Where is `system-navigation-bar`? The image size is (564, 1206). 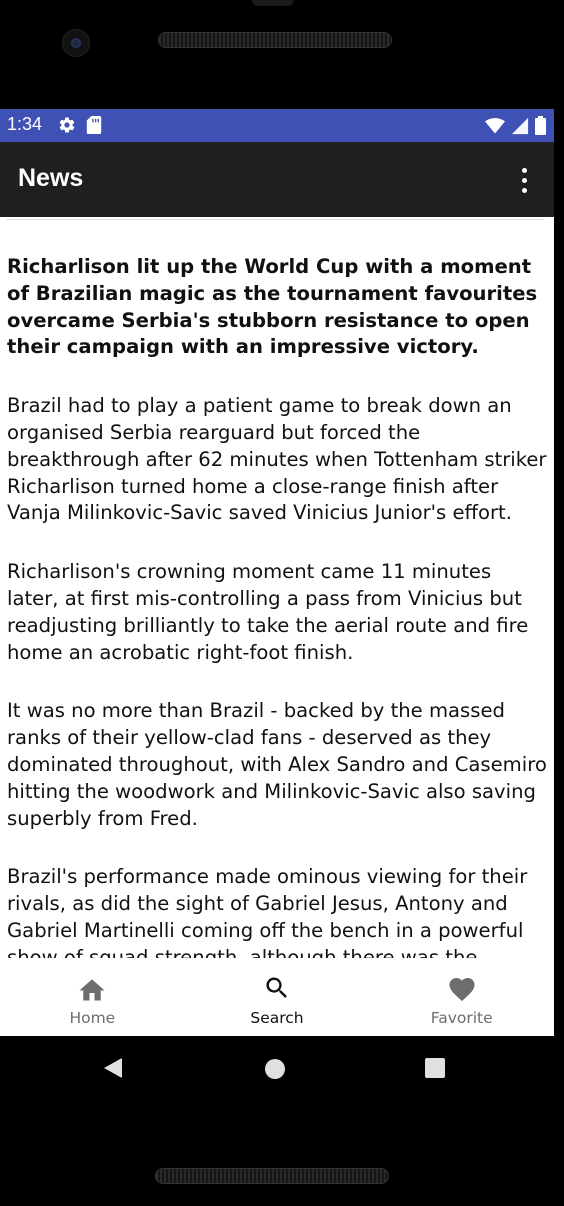
system-navigation-bar is located at coordinates (282, 1068).